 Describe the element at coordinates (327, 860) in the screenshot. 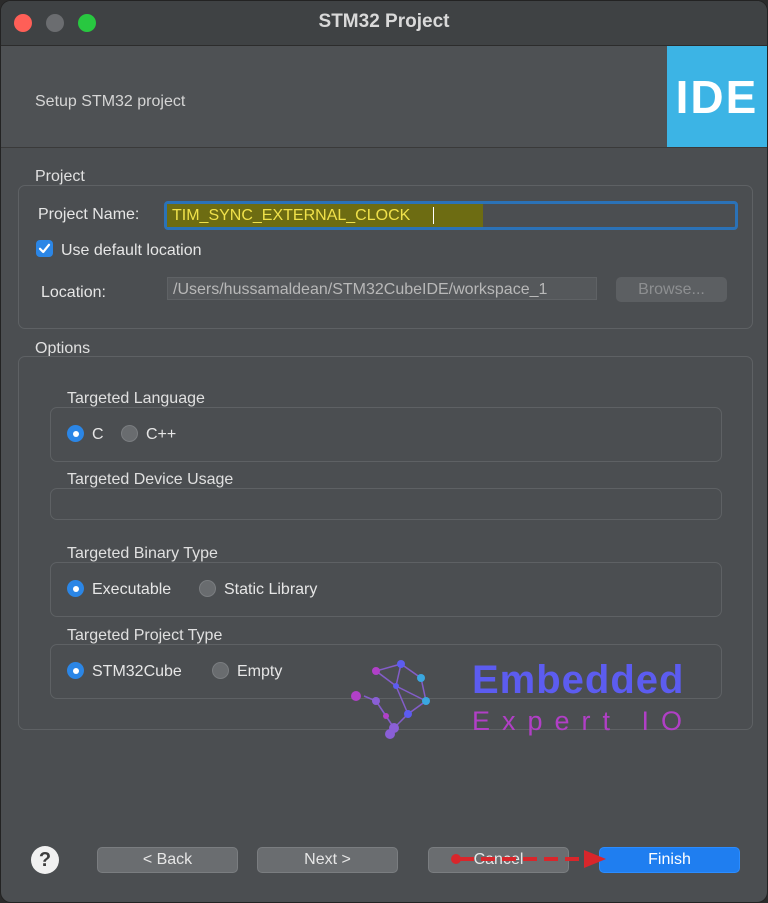

I see `next-button: Next >` at that location.